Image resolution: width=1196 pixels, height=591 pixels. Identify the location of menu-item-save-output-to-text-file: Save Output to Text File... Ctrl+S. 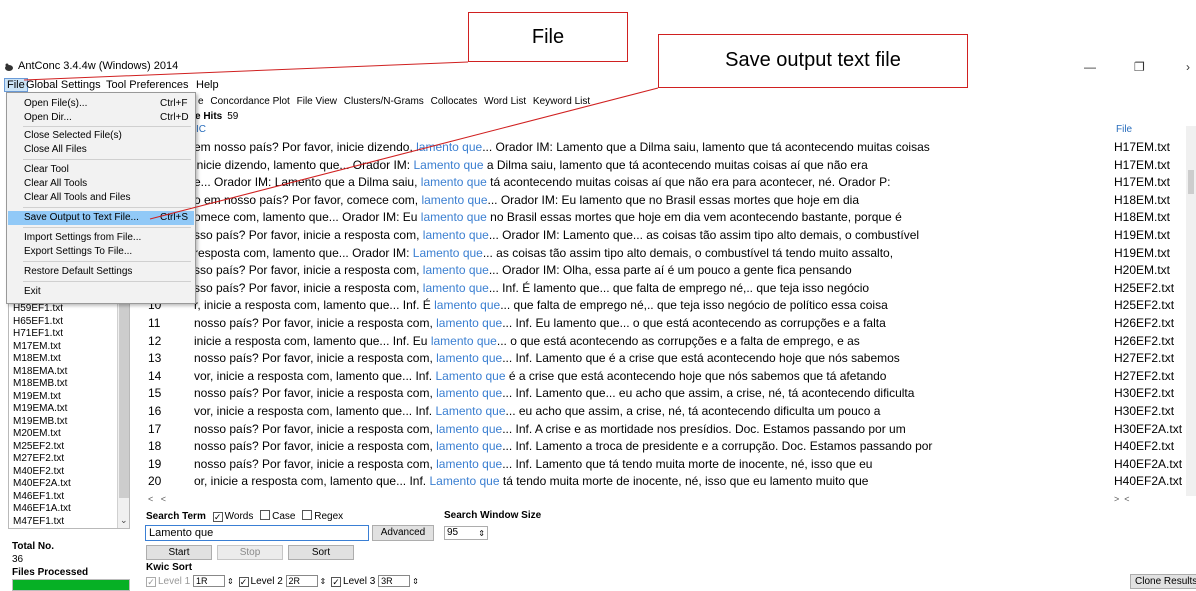
(101, 218).